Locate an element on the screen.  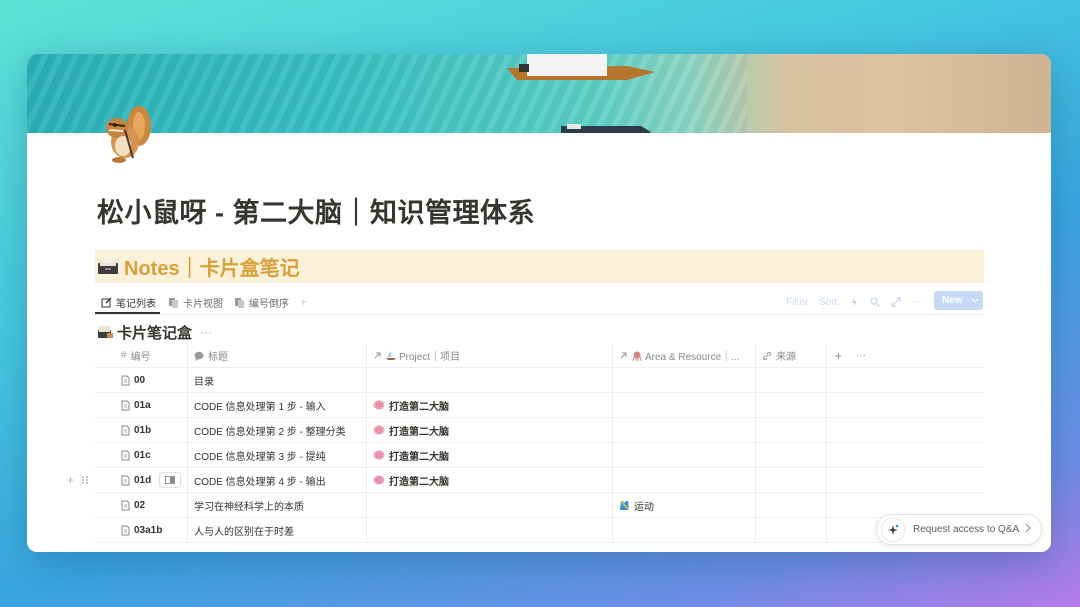
column-header-project: Project｜项目 is located at coordinates (490, 355).